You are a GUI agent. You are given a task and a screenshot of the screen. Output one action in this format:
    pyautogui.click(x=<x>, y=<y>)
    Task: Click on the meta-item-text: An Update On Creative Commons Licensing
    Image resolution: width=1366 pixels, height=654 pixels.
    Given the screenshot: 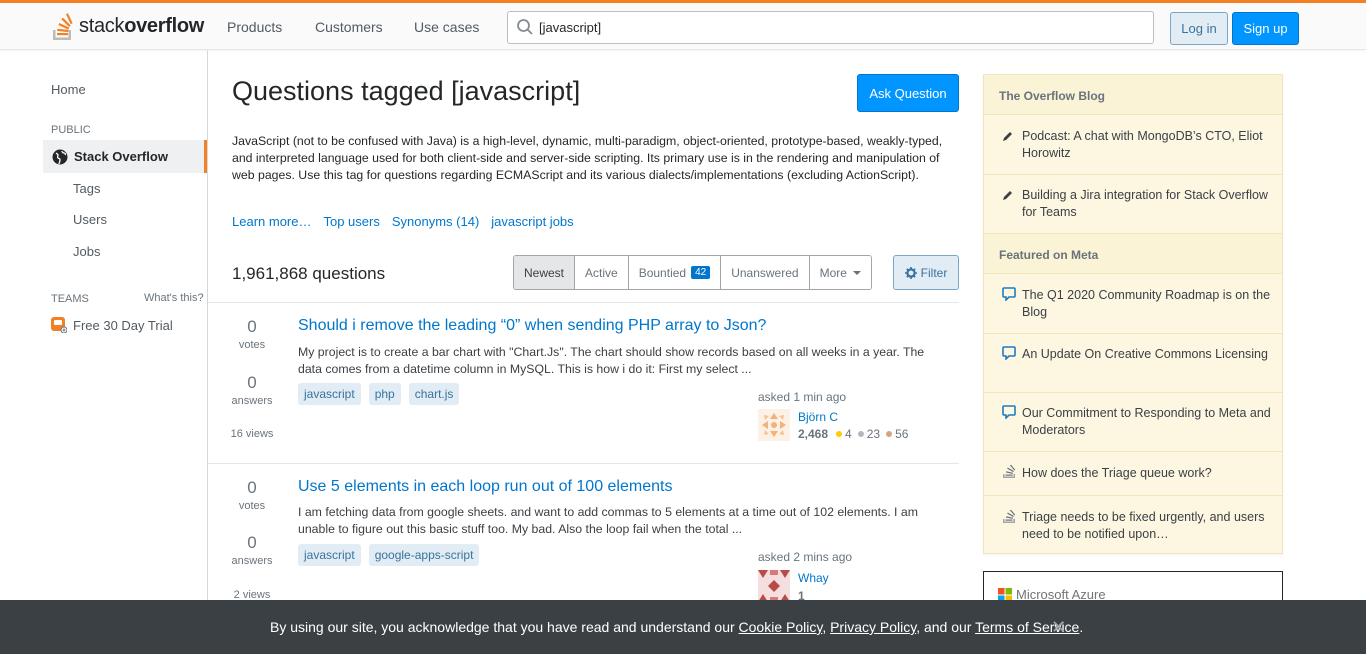 What is the action you would take?
    pyautogui.click(x=1145, y=354)
    